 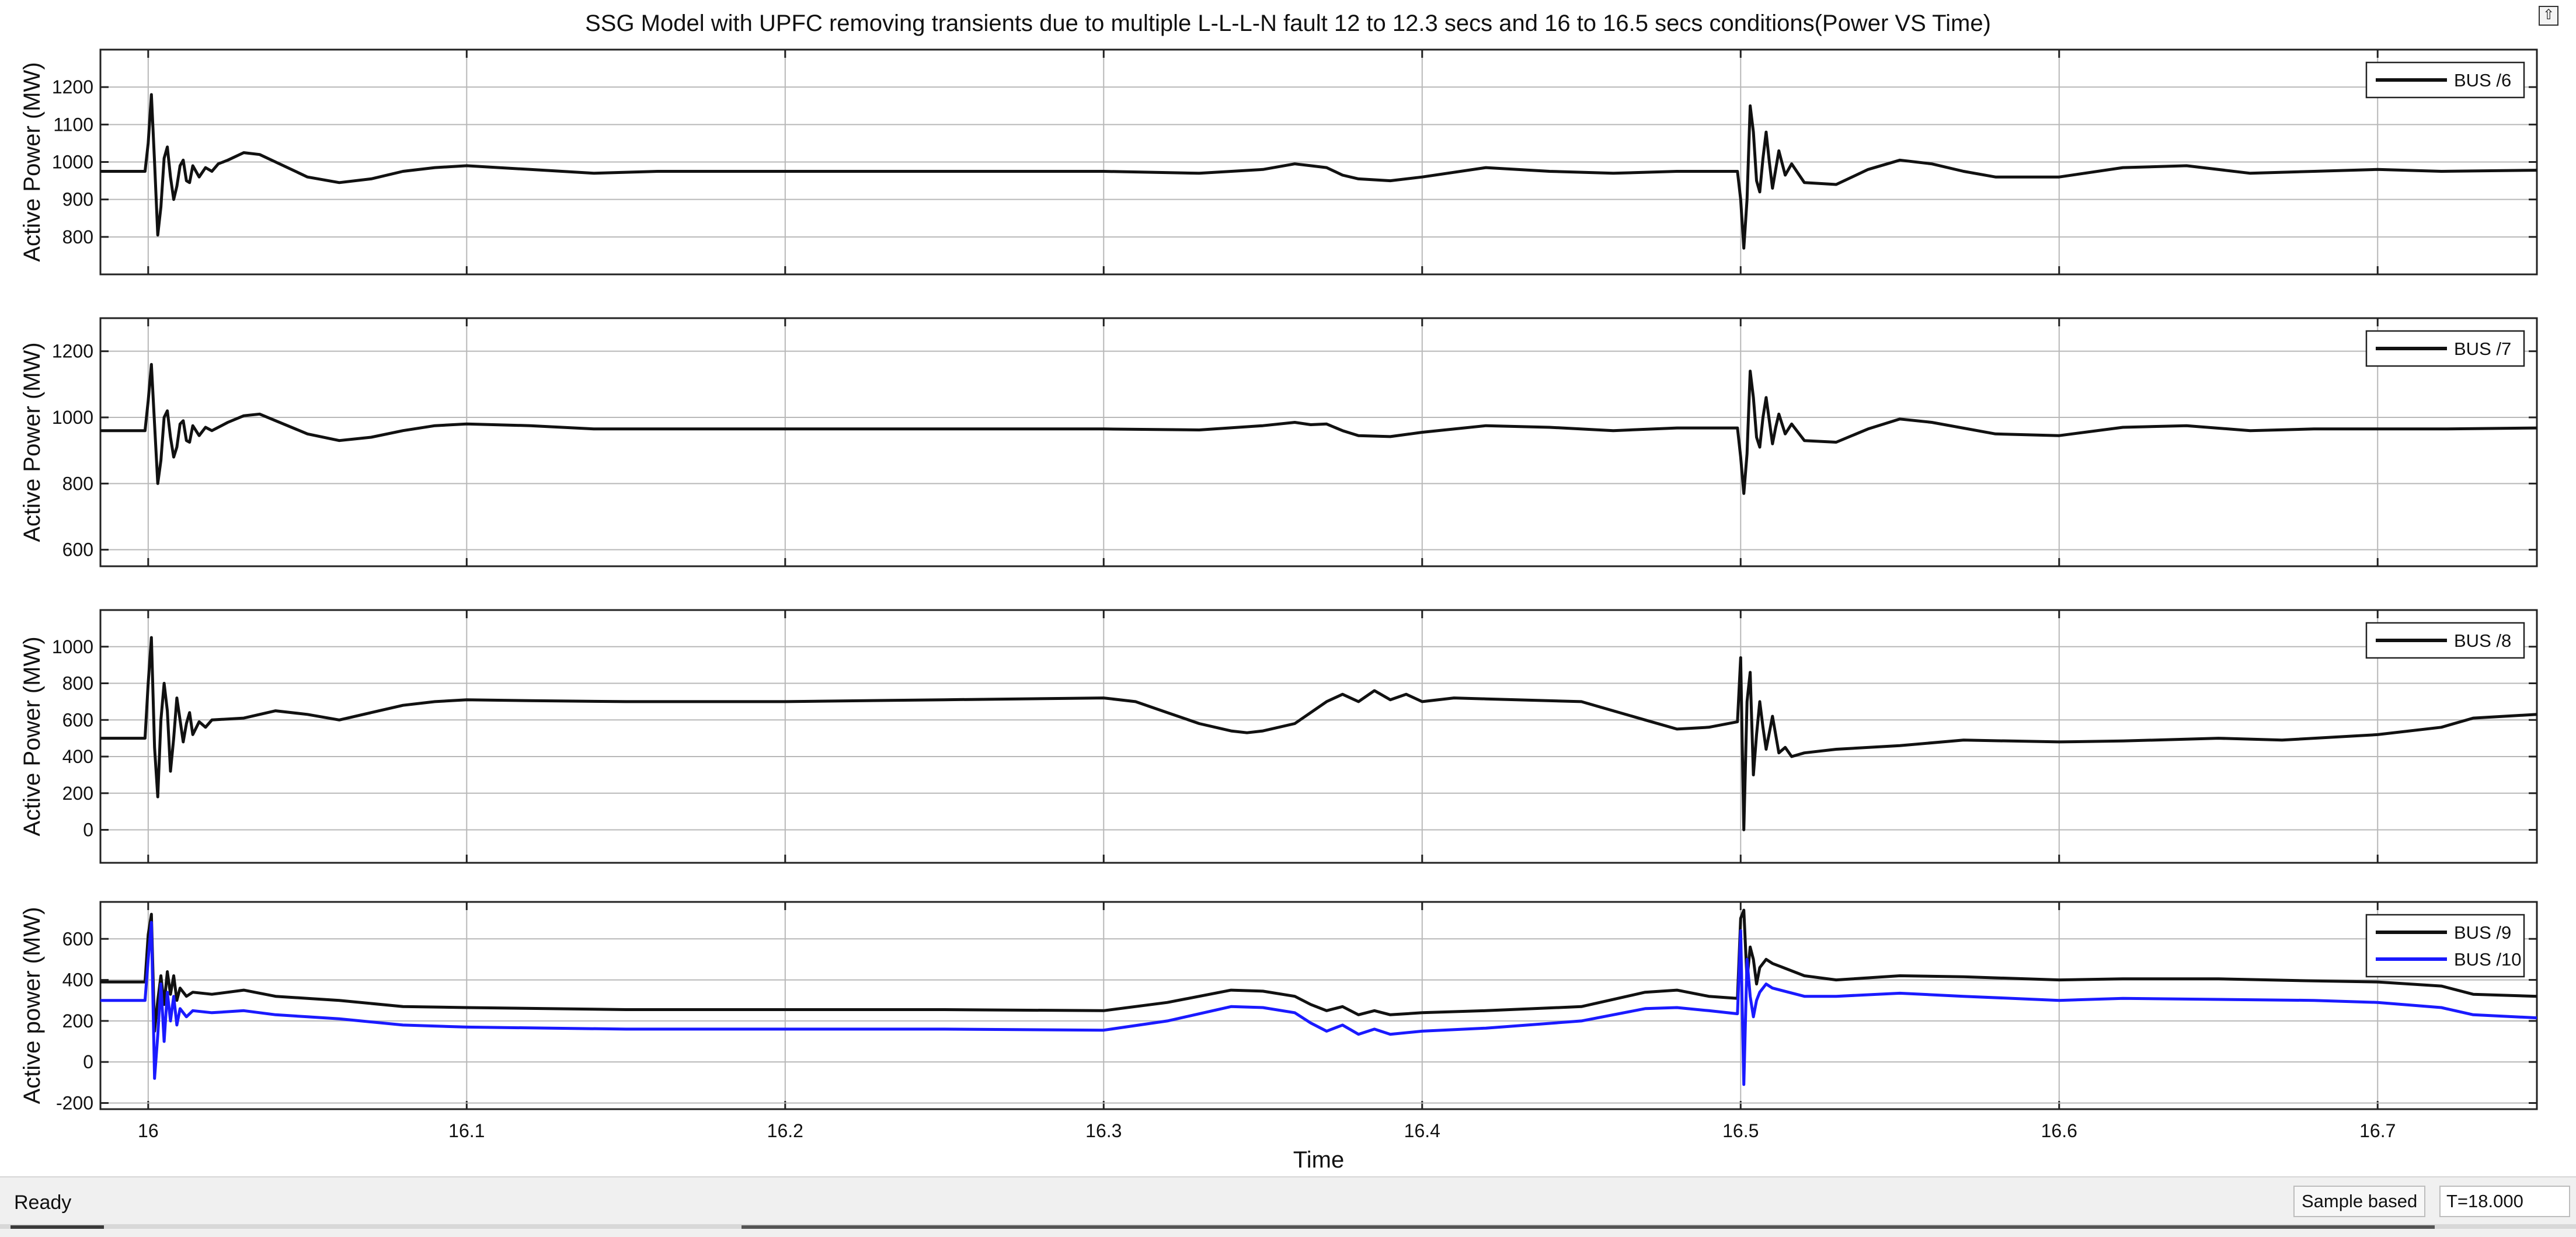 What do you see at coordinates (1740, 1130) in the screenshot?
I see `x-tick-label: 16.5` at bounding box center [1740, 1130].